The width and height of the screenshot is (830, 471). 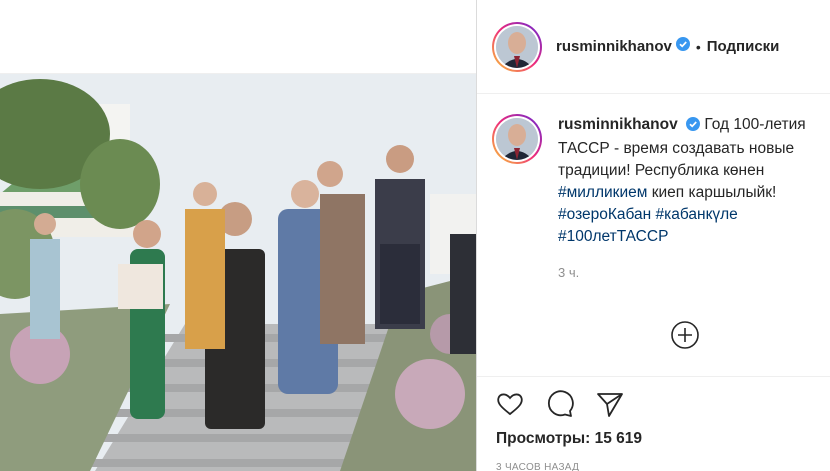 What do you see at coordinates (602, 192) in the screenshot?
I see `hashtag-link: #милликием` at bounding box center [602, 192].